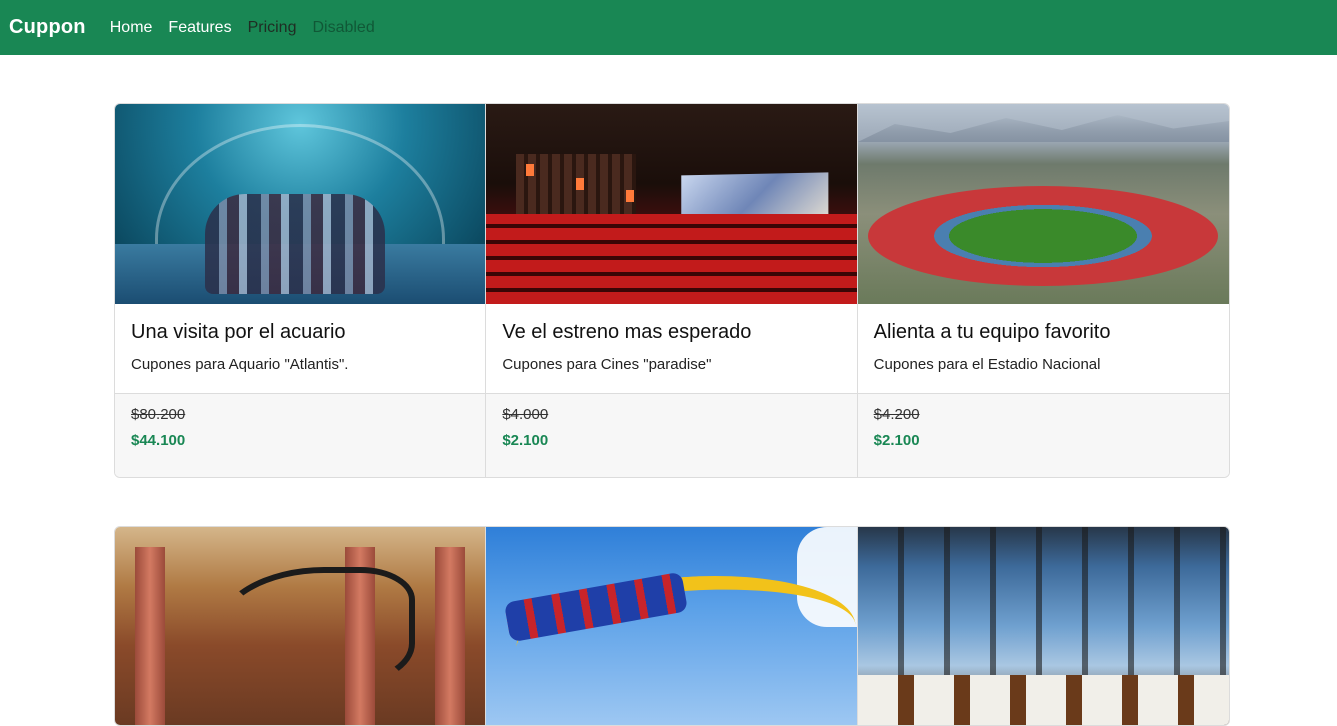  Describe the element at coordinates (987, 364) in the screenshot. I see `card-text: Cupones para el Estadio Nacional` at that location.